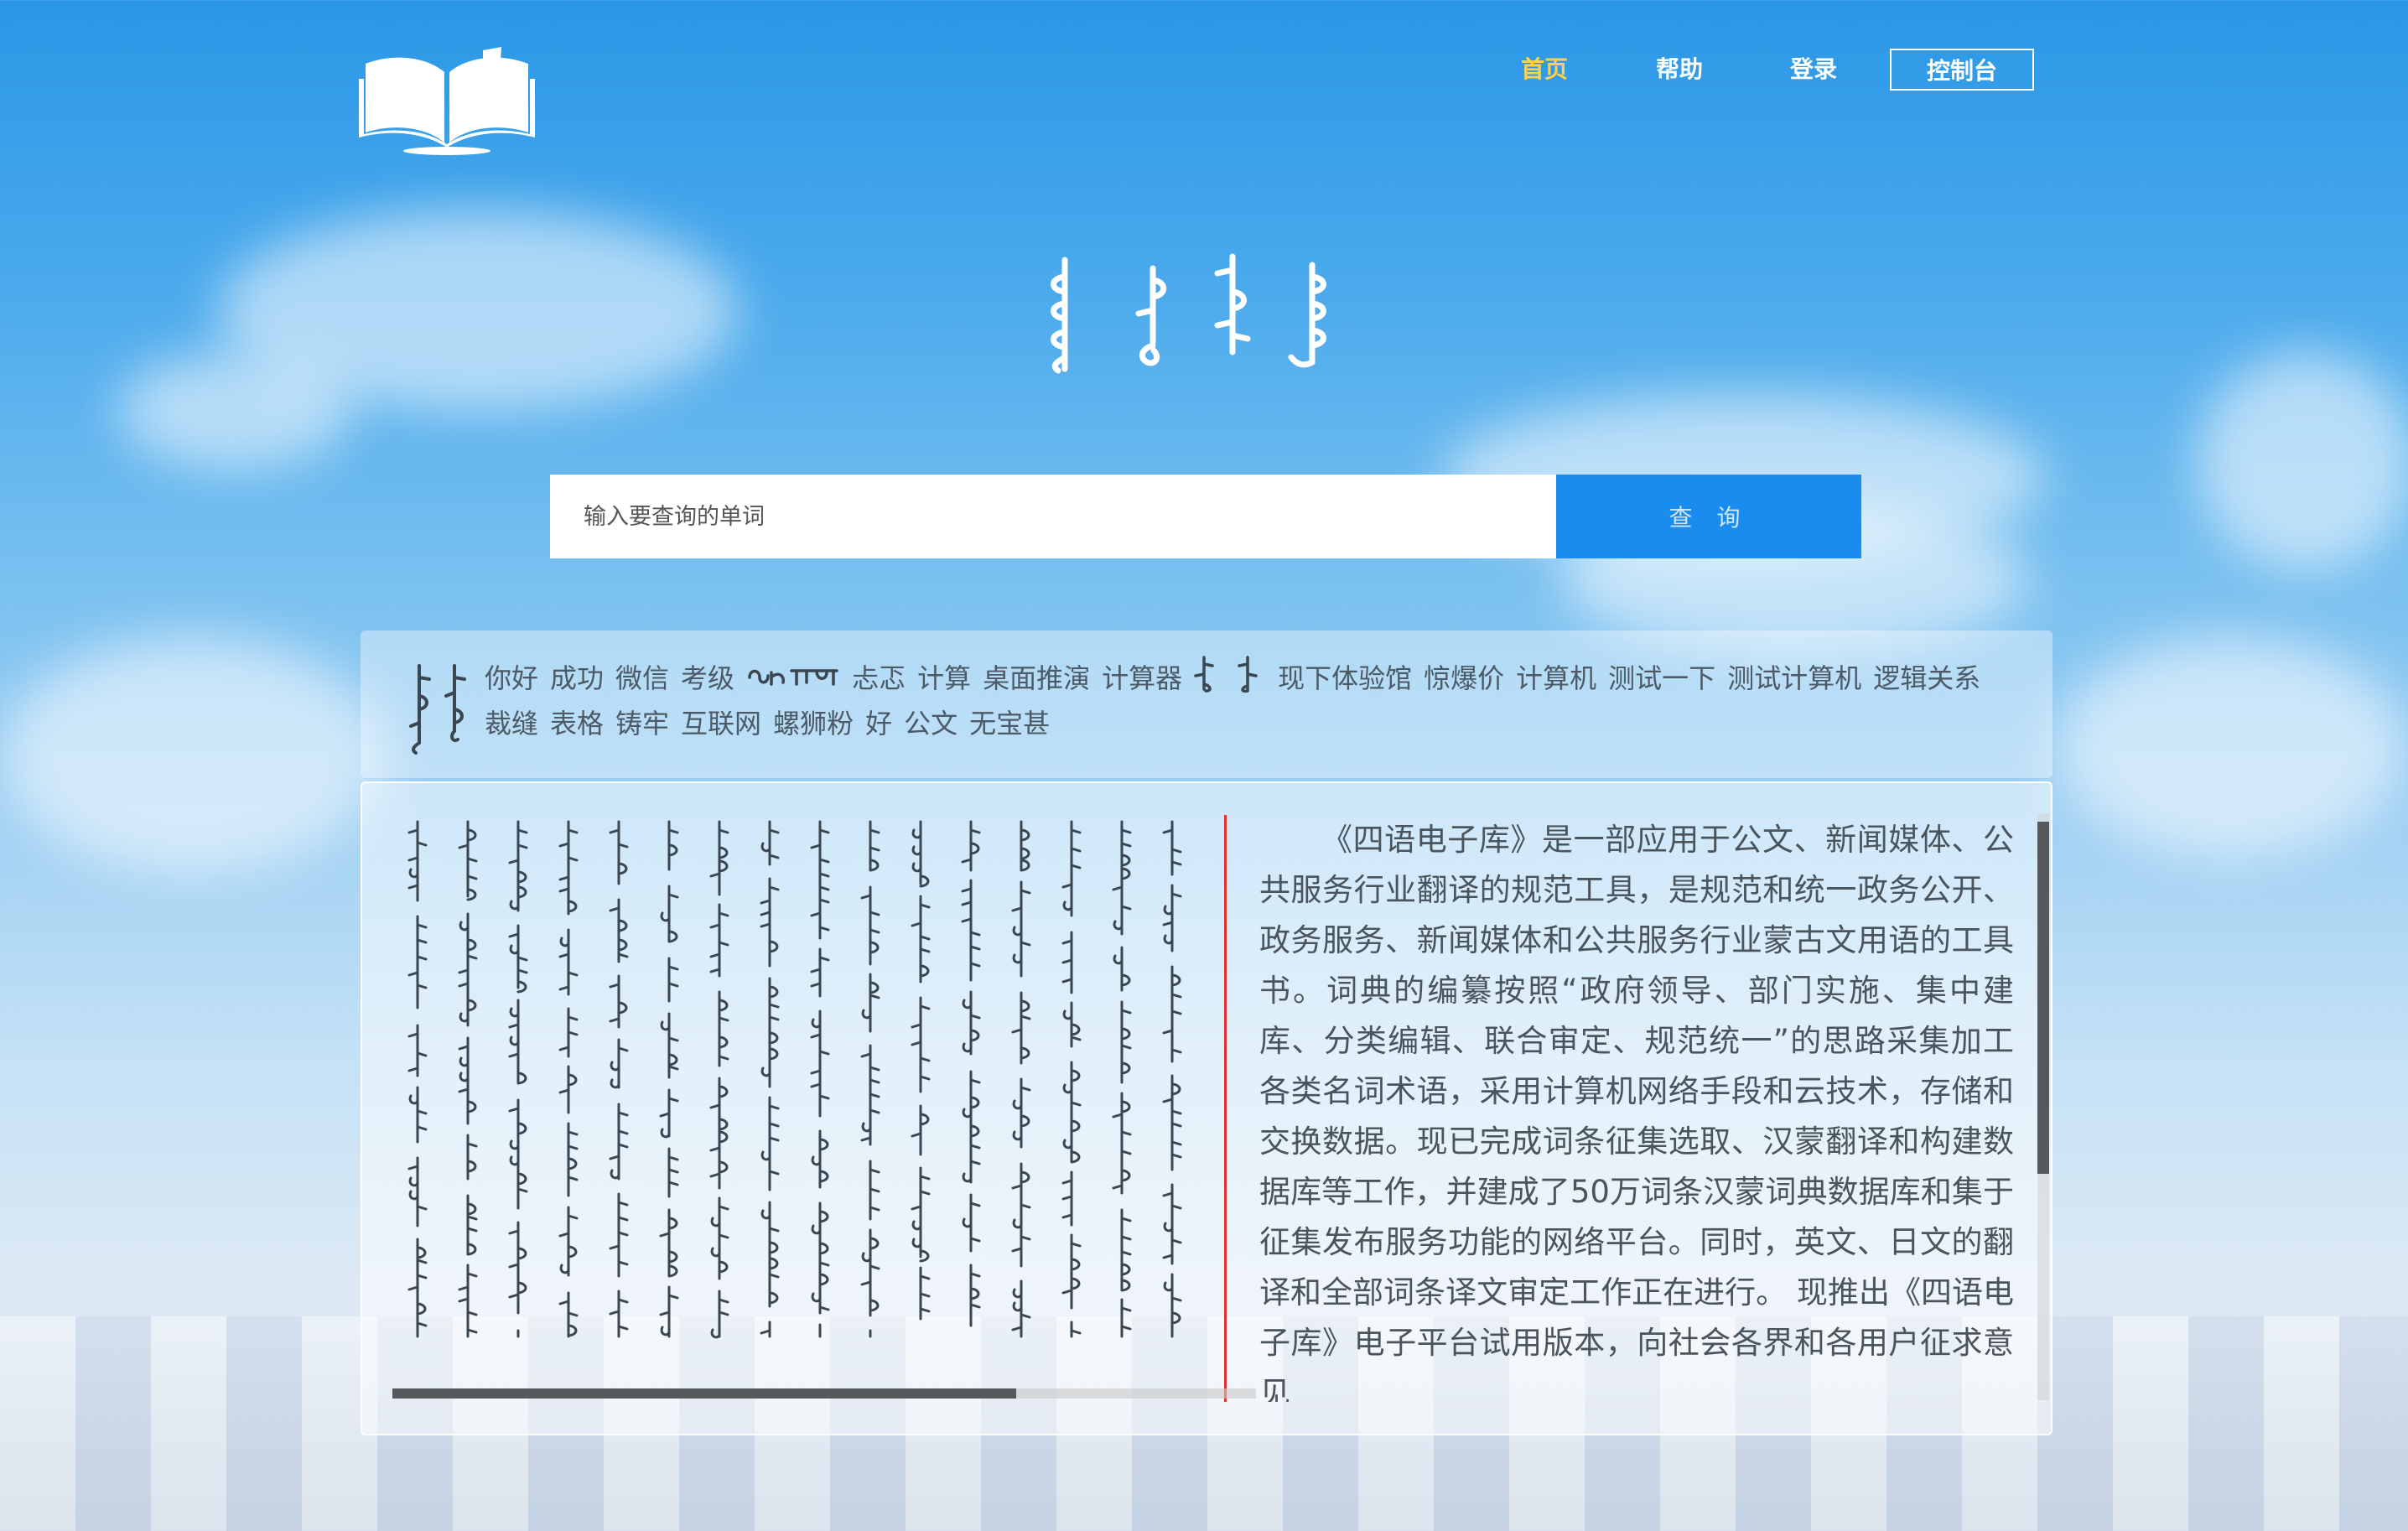  What do you see at coordinates (1204, 70) in the screenshot?
I see `top-navigation: 首页 帮助 登录 控制台` at bounding box center [1204, 70].